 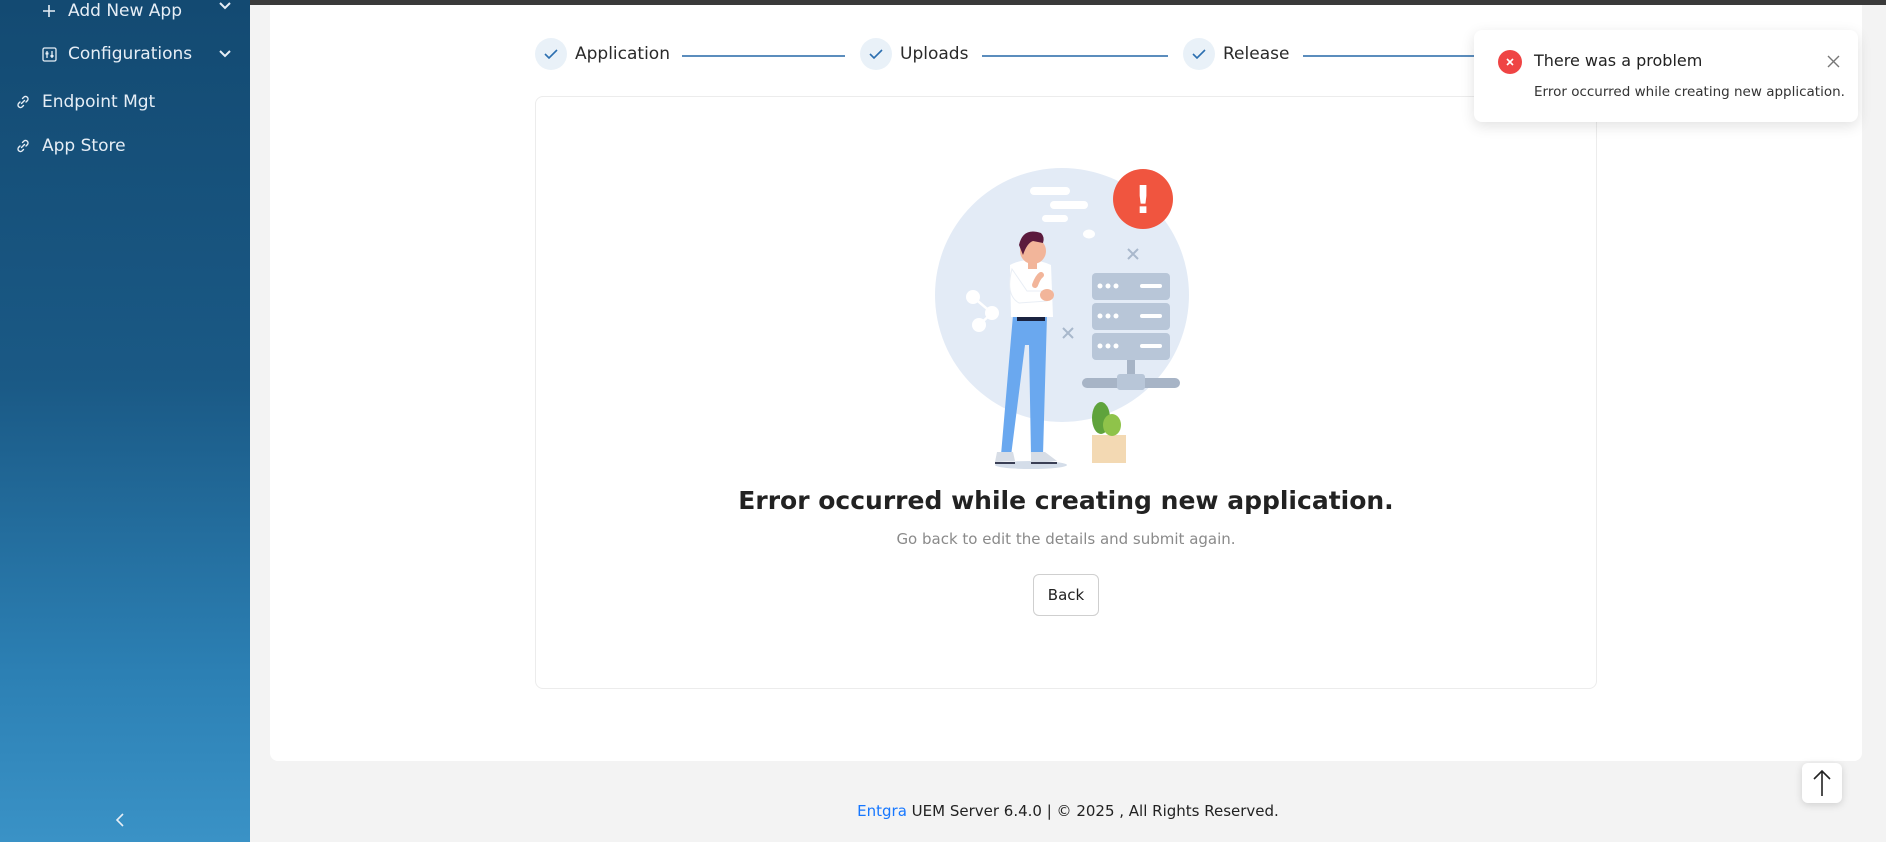 What do you see at coordinates (99, 102) in the screenshot?
I see `sidebar-item-label: Endpoint Mgt` at bounding box center [99, 102].